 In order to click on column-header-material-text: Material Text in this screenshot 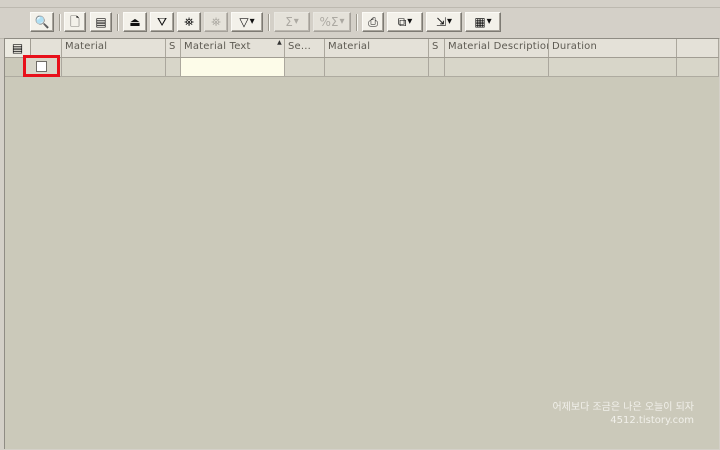, I will do `click(233, 48)`.